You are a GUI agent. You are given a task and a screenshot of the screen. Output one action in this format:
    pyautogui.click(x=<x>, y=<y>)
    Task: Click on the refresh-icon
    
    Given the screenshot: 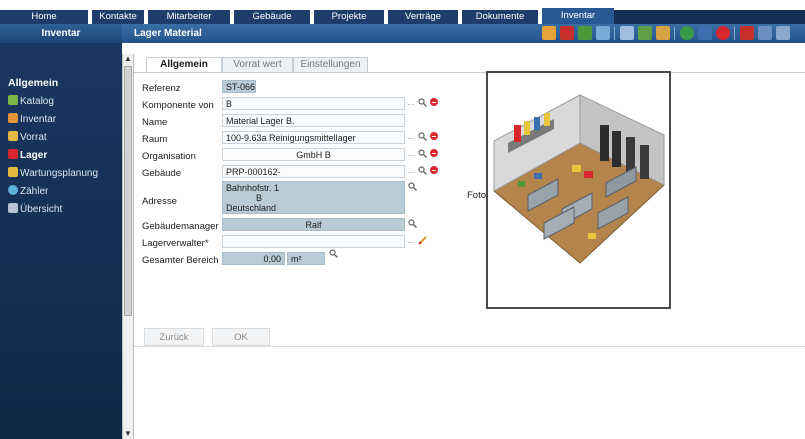 What is the action you would take?
    pyautogui.click(x=687, y=33)
    